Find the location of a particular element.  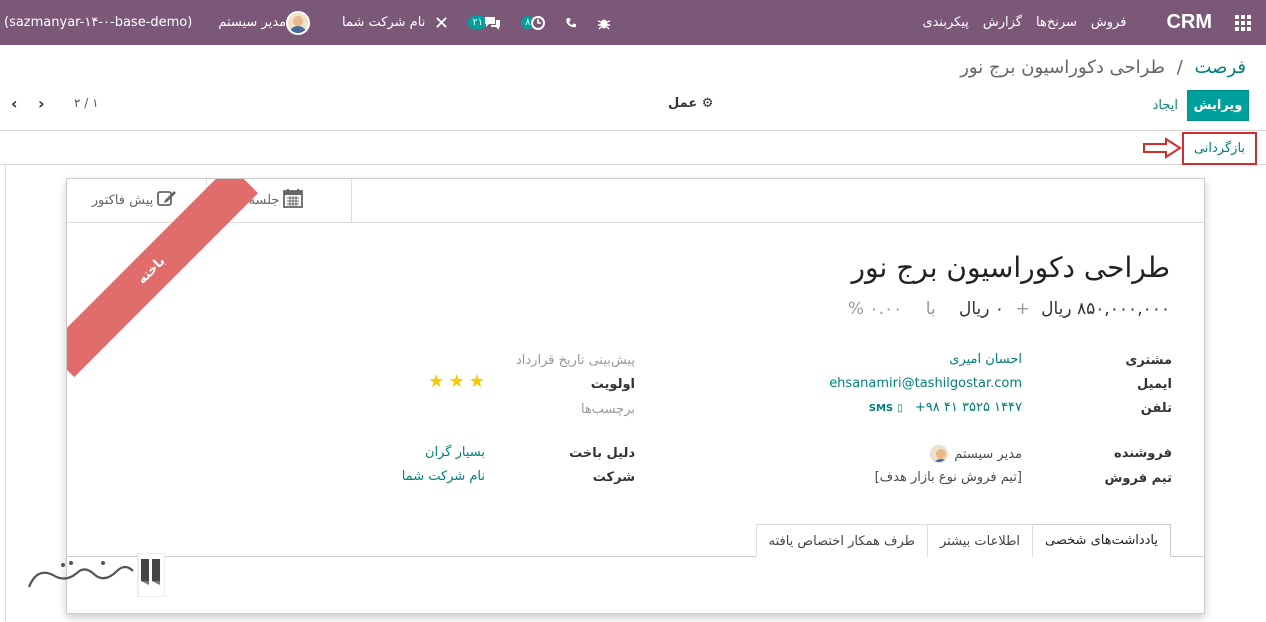

priority-label: اولویت is located at coordinates (612, 384).